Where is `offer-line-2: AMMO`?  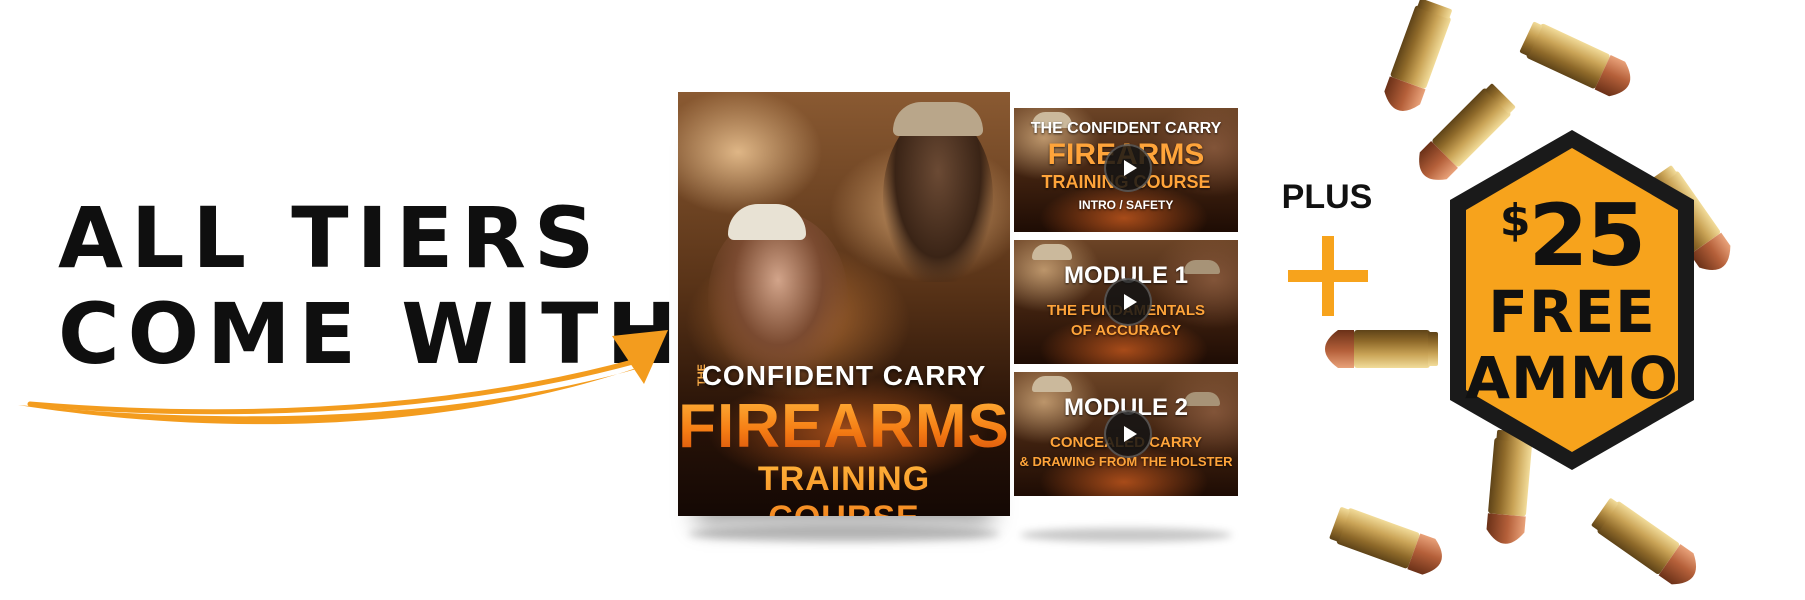 offer-line-2: AMMO is located at coordinates (1572, 378).